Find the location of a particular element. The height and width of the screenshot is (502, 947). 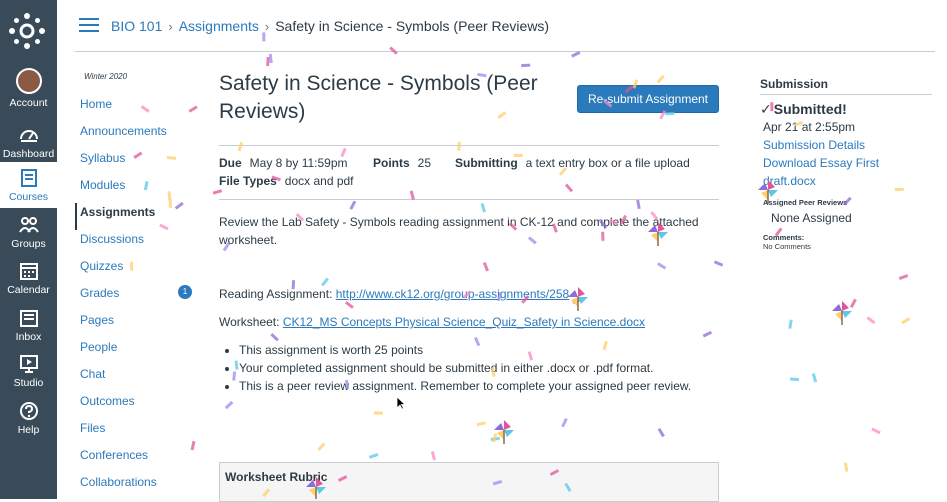

course-nav-home: Home is located at coordinates (140, 108).